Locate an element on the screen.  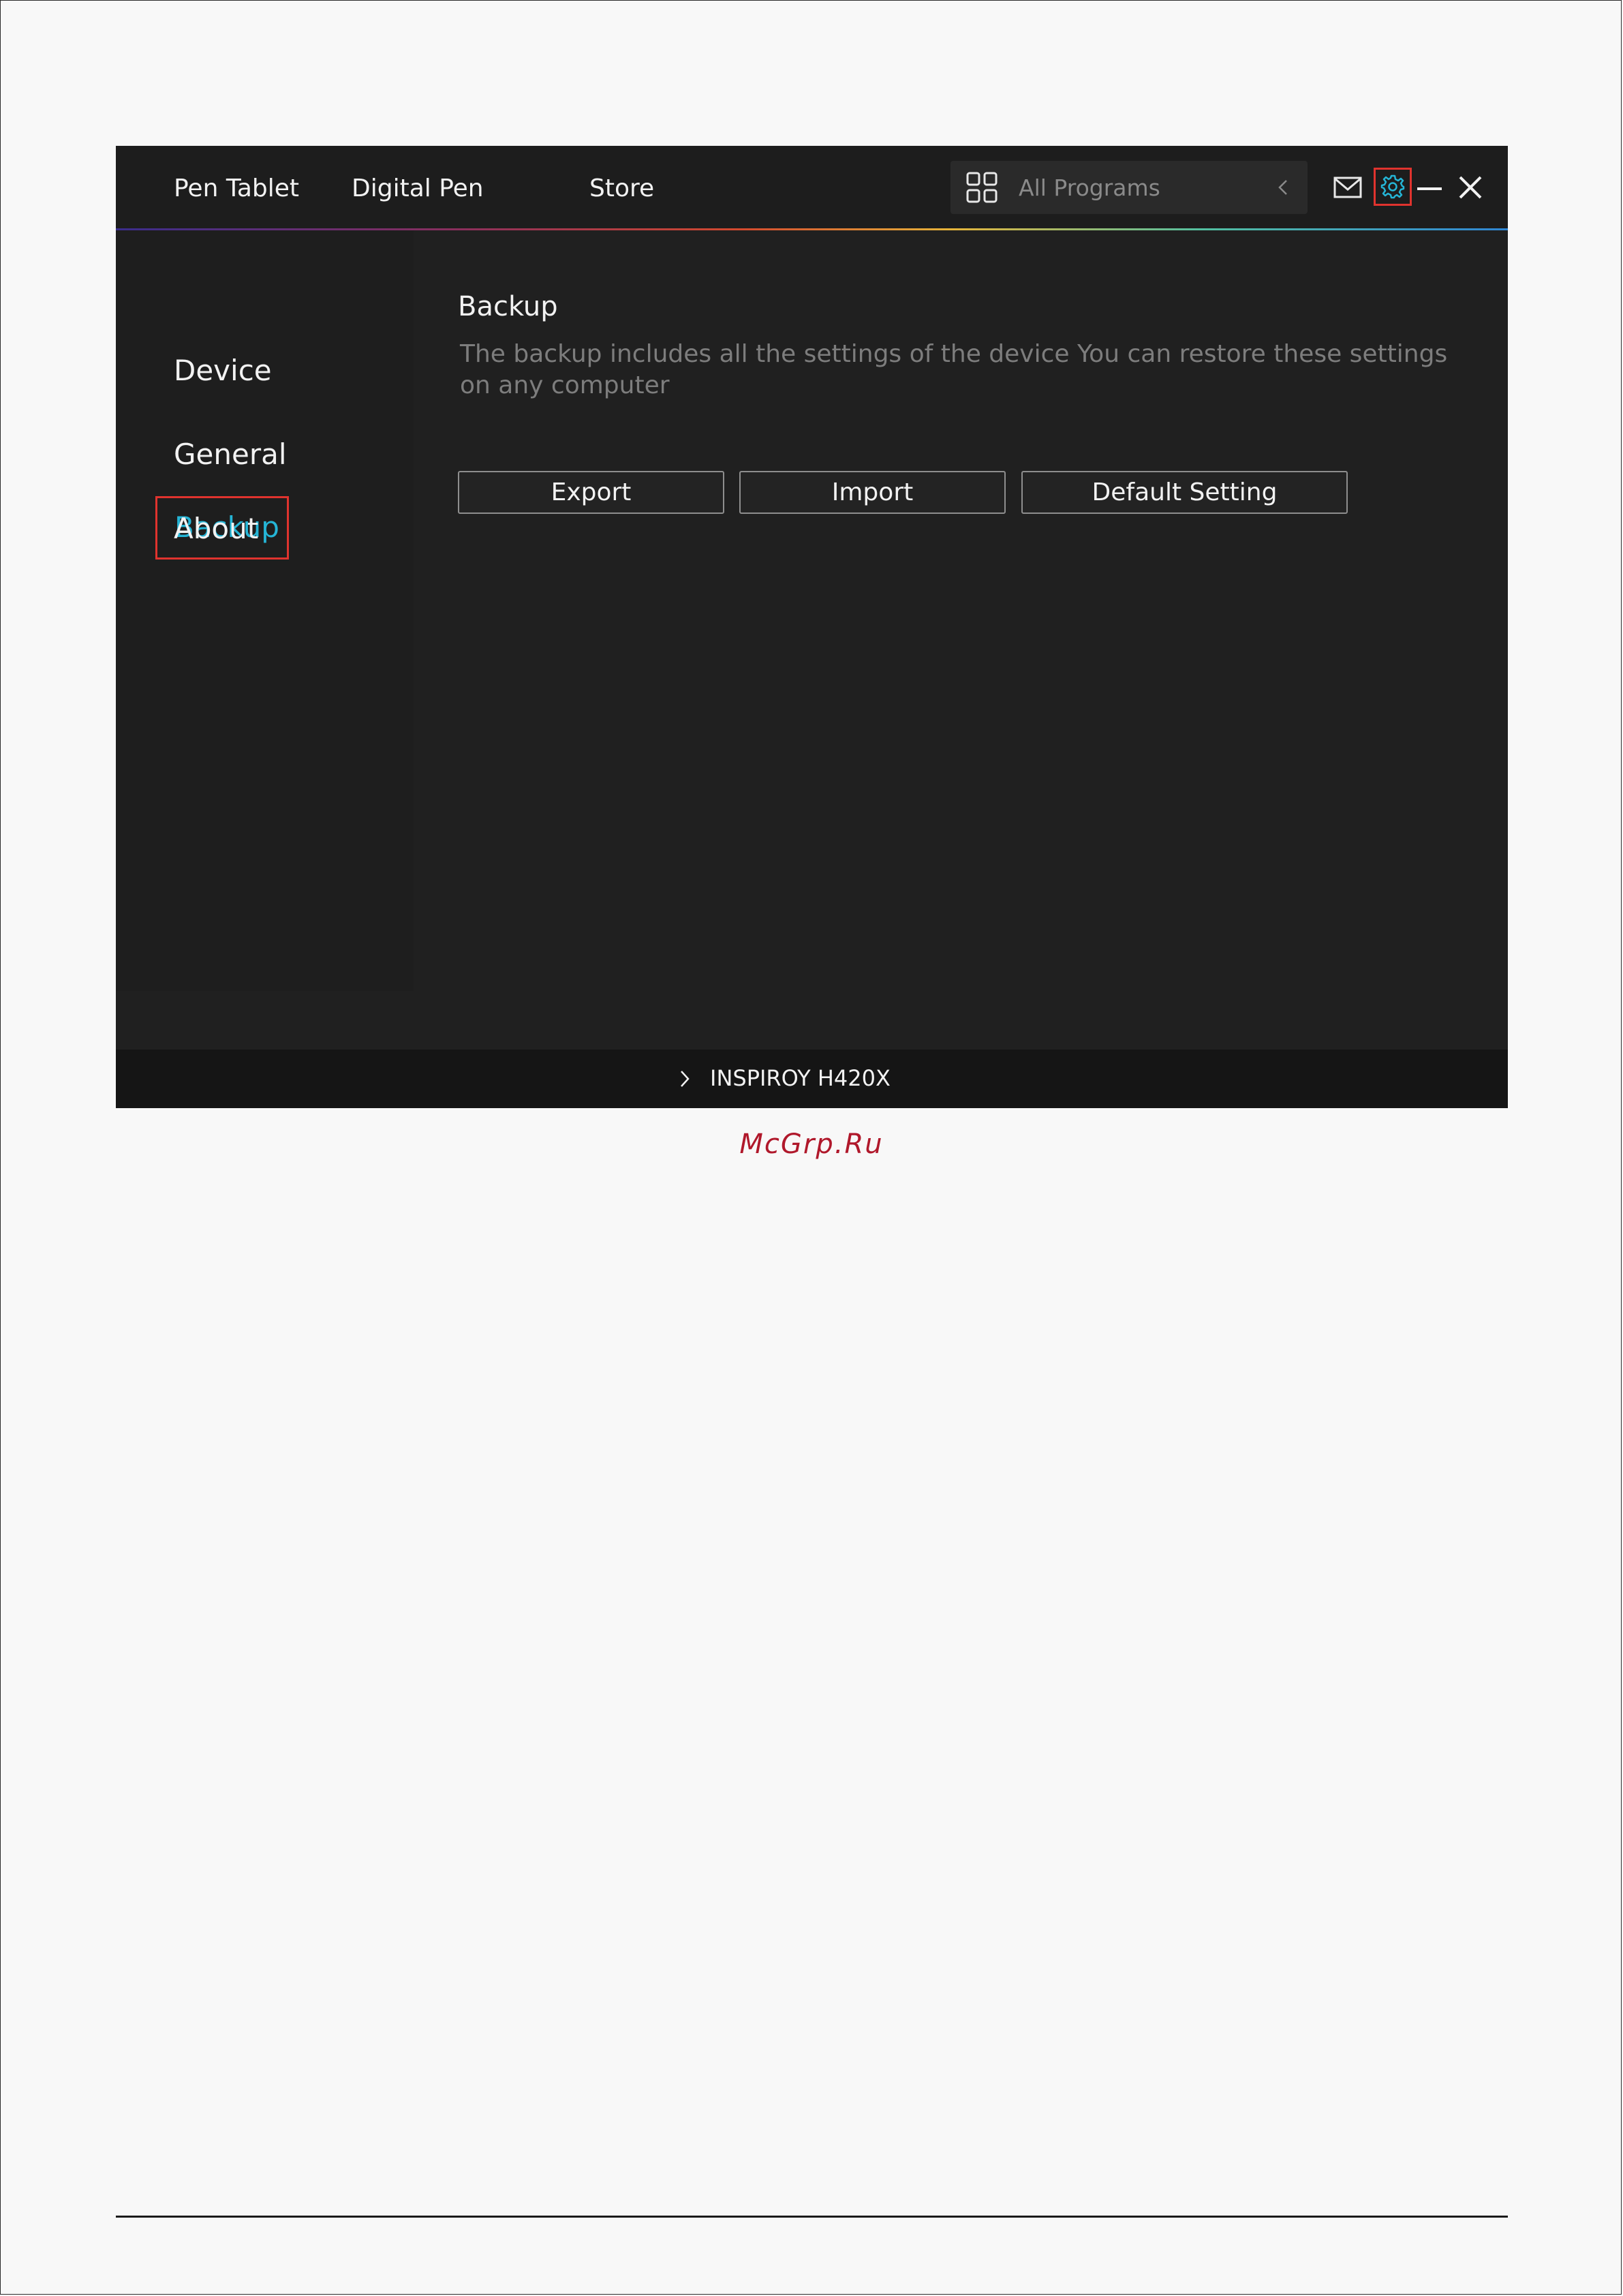
export-button: Export is located at coordinates (591, 492).